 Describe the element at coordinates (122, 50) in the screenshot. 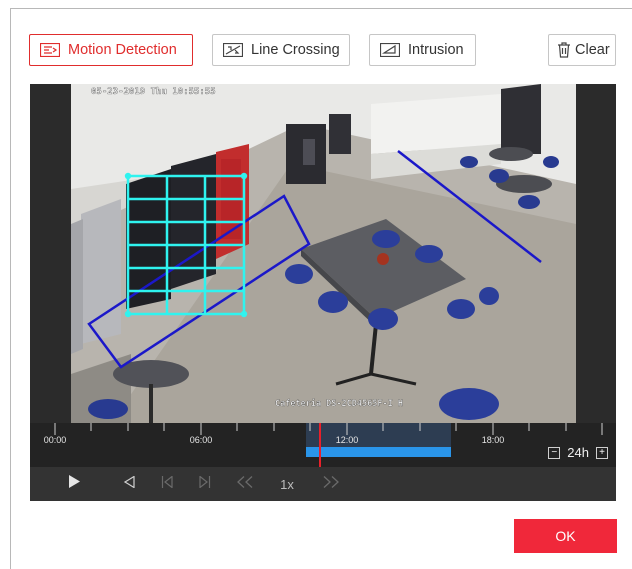

I see `motion-detection-label: Motion Detection` at that location.